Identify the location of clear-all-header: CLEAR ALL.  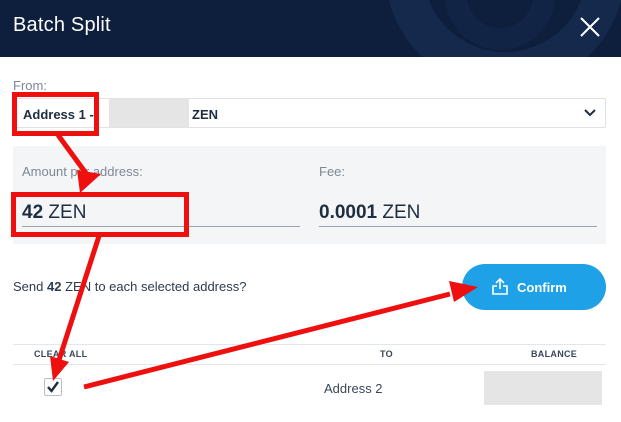
(60, 354).